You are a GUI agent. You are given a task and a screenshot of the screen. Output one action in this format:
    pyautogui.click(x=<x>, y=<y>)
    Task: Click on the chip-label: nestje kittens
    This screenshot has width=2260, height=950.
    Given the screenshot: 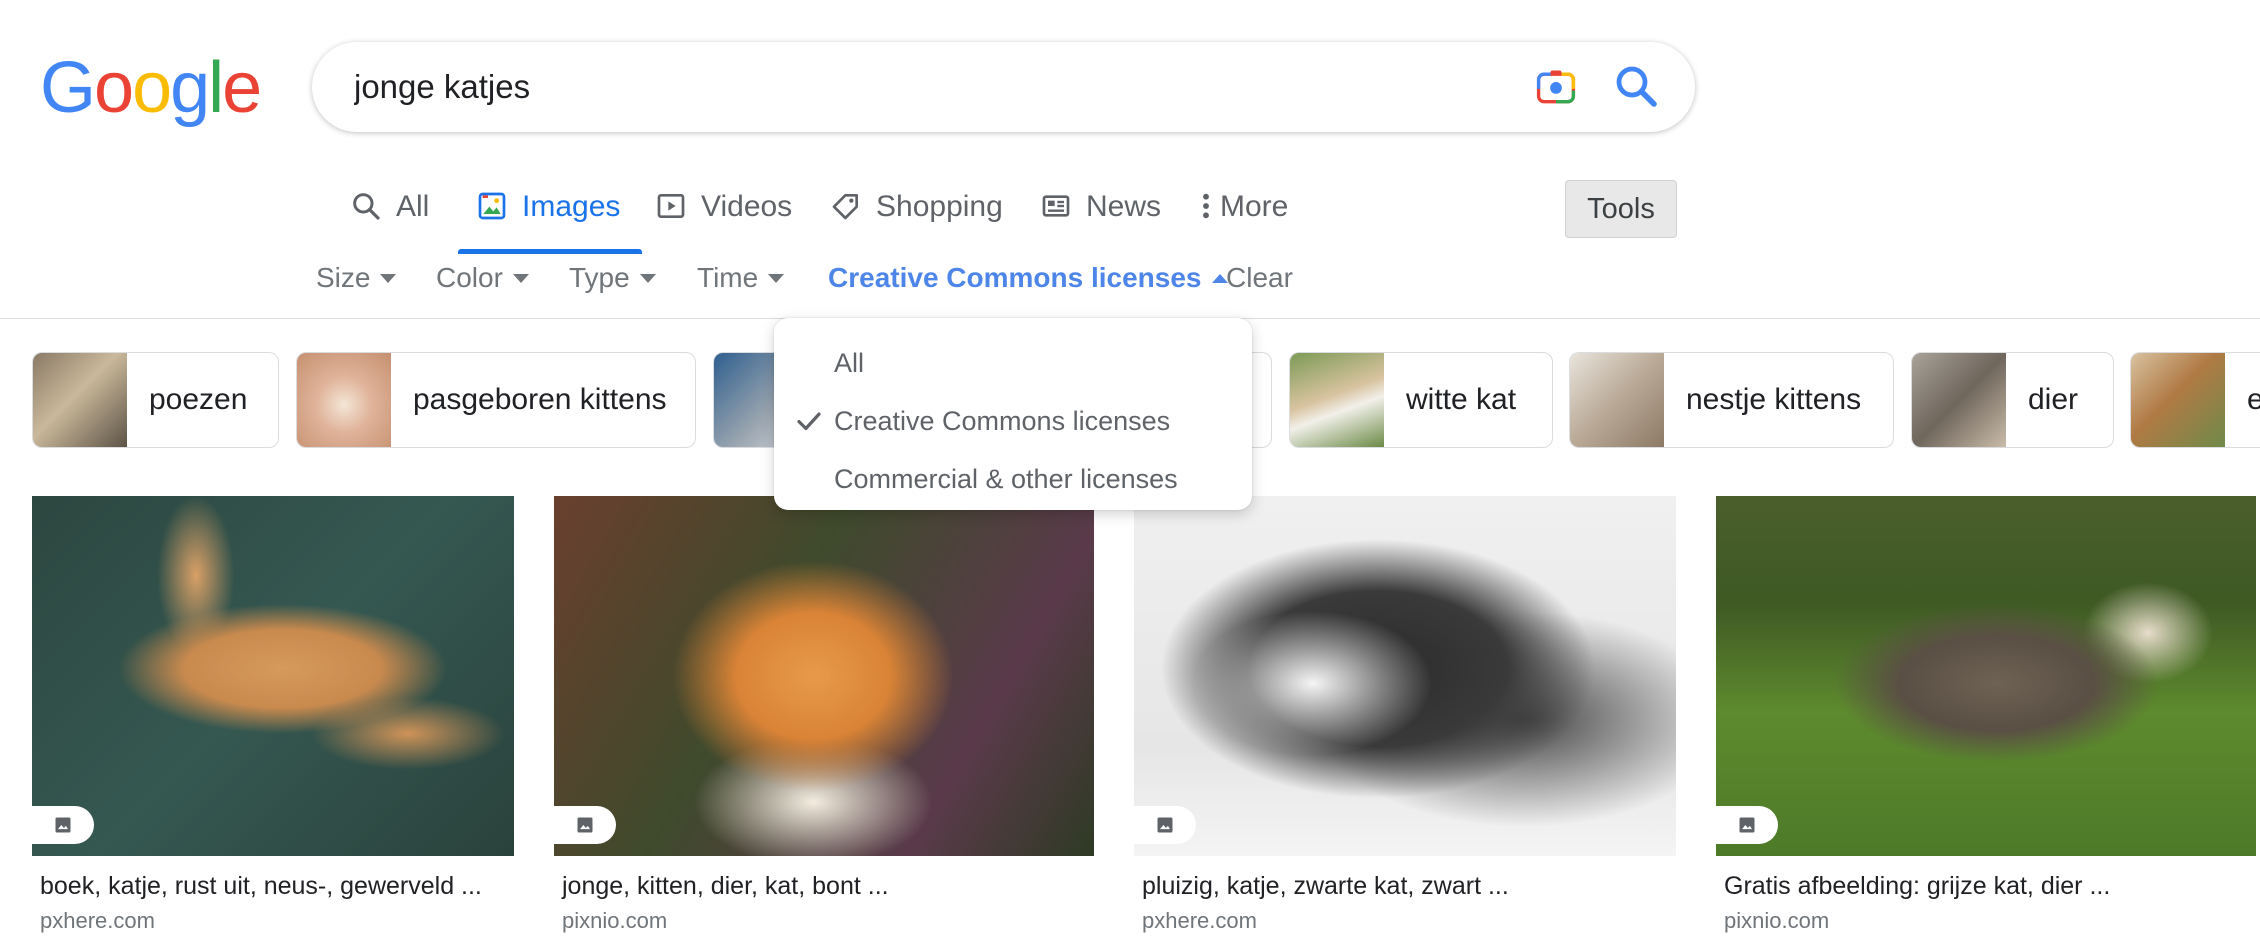 What is the action you would take?
    pyautogui.click(x=1774, y=399)
    